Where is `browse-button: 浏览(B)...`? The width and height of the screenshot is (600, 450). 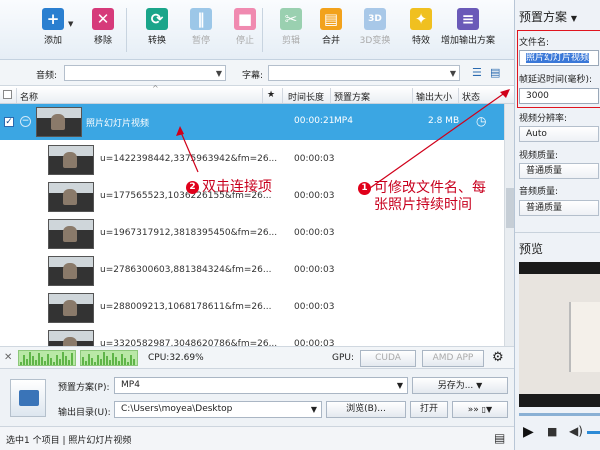
browse-button: 浏览(B)... is located at coordinates (366, 409).